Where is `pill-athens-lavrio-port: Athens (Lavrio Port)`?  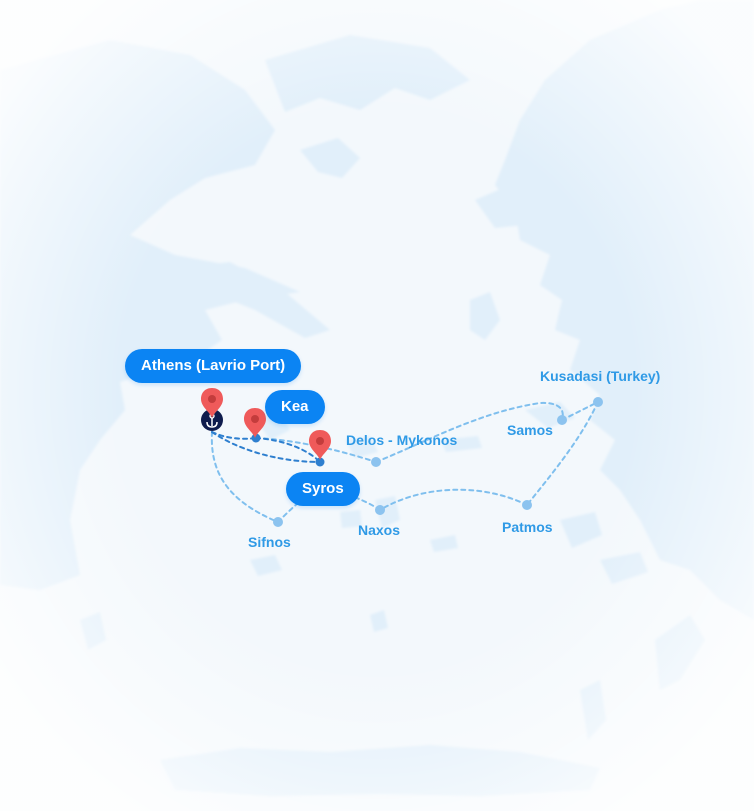
pill-athens-lavrio-port: Athens (Lavrio Port) is located at coordinates (213, 366).